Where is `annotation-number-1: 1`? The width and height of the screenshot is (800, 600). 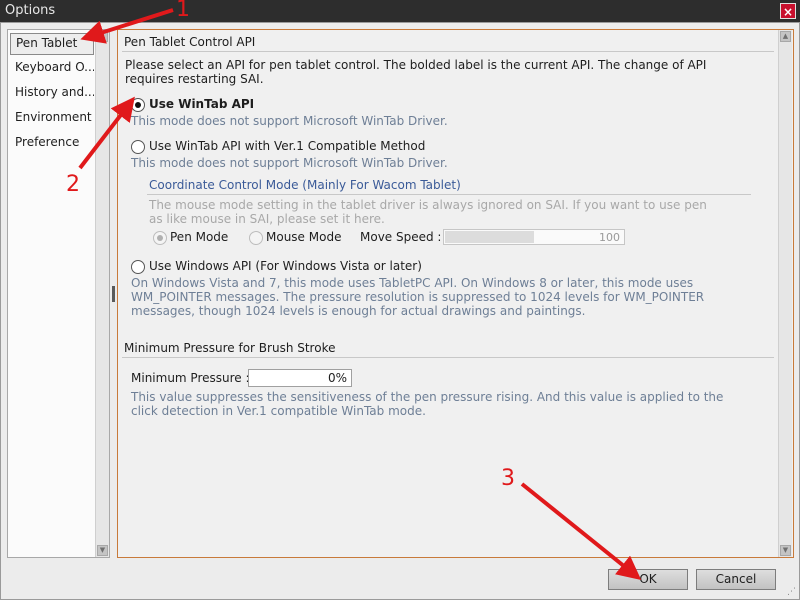
annotation-number-1: 1 is located at coordinates (183, 11).